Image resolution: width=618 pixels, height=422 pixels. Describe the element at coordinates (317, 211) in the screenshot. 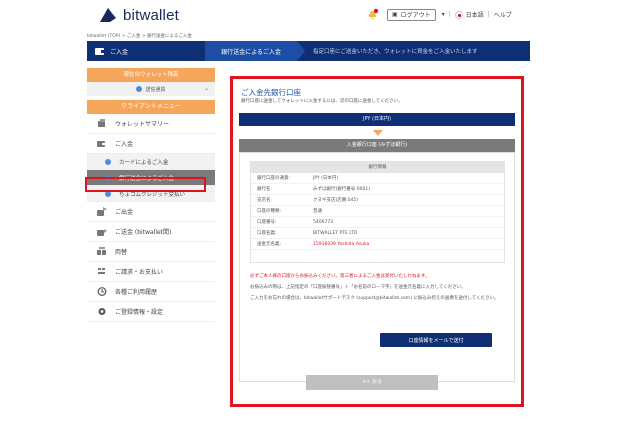

I see `row-value: 普通` at that location.